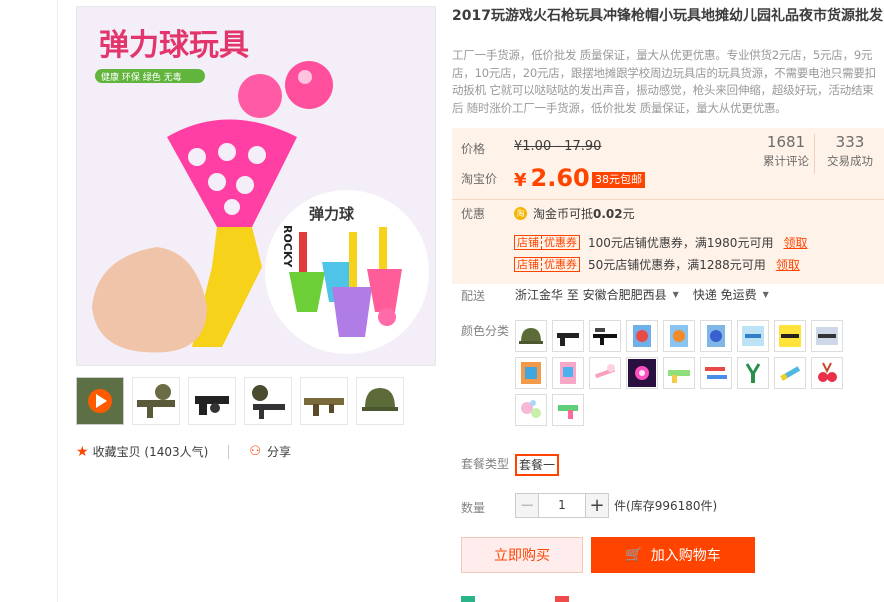  I want to click on color-option-gun-set, so click(716, 373).